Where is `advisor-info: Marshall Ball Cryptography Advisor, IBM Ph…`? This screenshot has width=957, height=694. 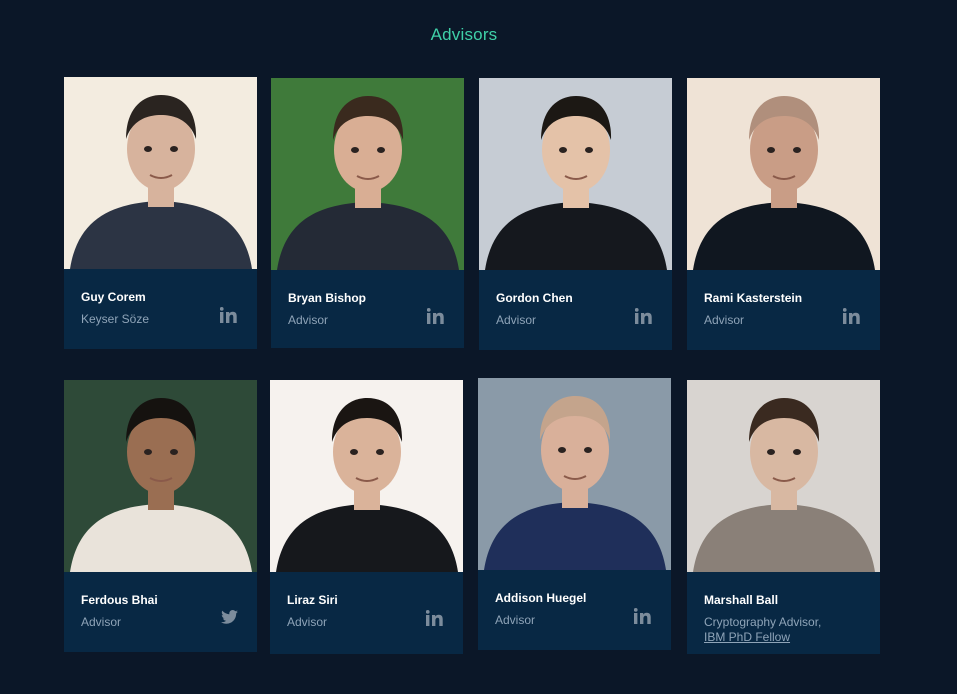
advisor-info: Marshall Ball Cryptography Advisor, IBM Ph… is located at coordinates (783, 613).